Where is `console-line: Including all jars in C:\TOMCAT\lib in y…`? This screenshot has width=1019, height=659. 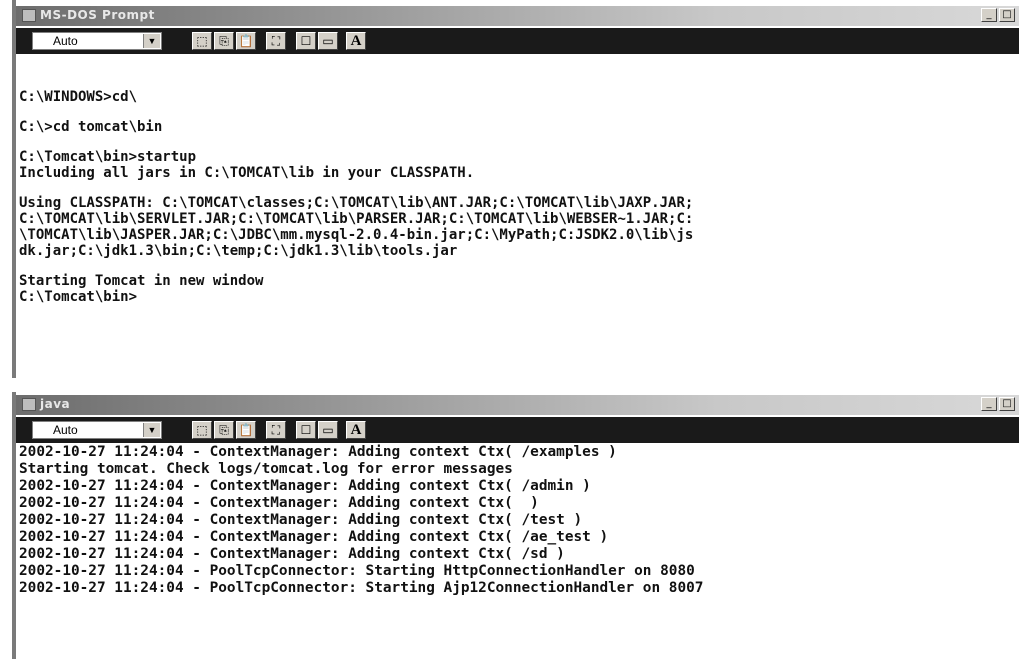
console-line: Including all jars in C:\TOMCAT\lib in y… is located at coordinates (247, 173).